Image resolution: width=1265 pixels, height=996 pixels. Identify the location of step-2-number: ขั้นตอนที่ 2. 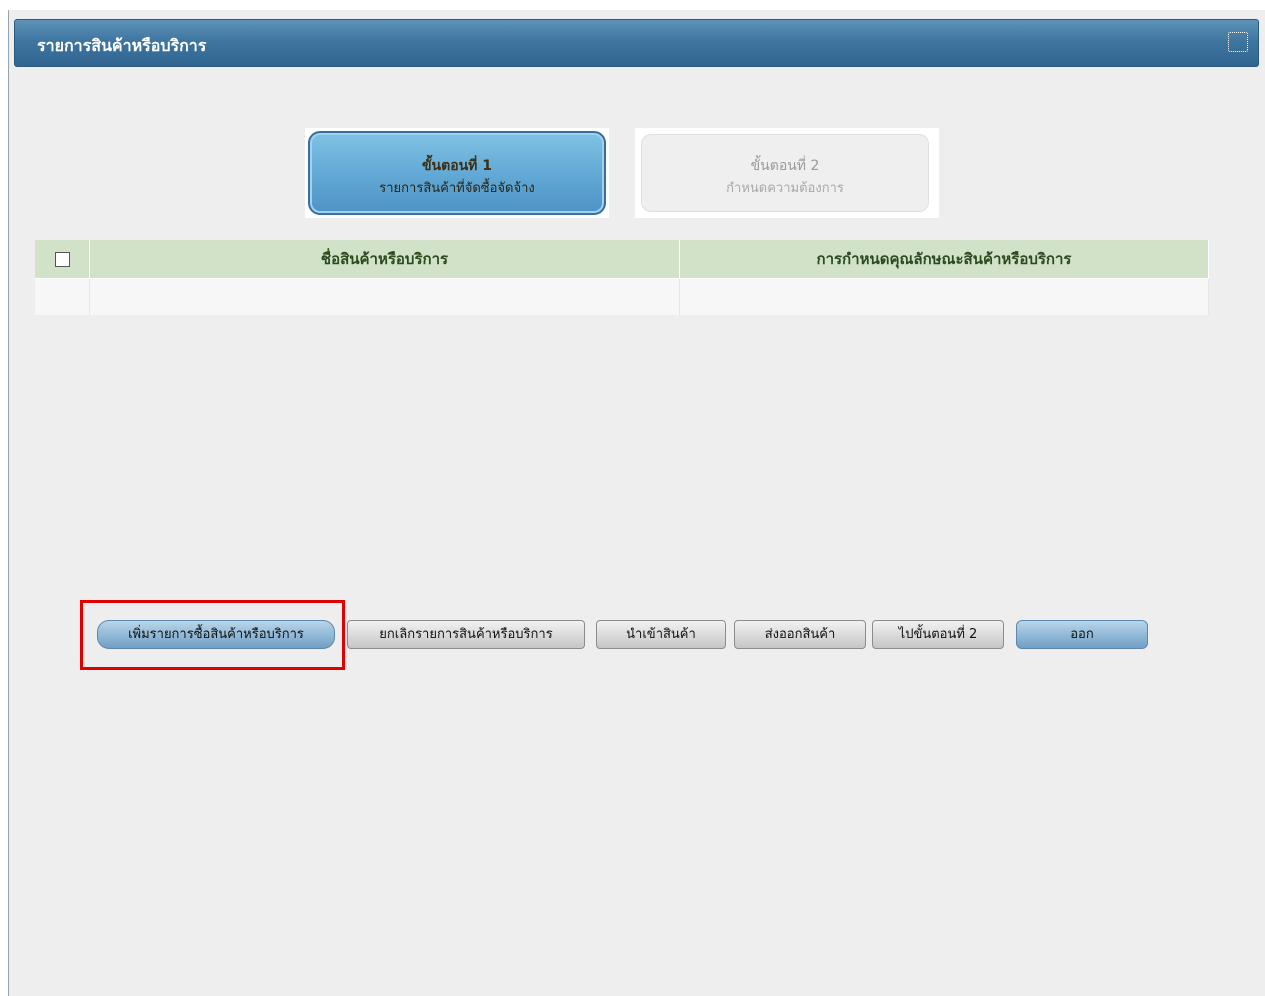
(785, 166).